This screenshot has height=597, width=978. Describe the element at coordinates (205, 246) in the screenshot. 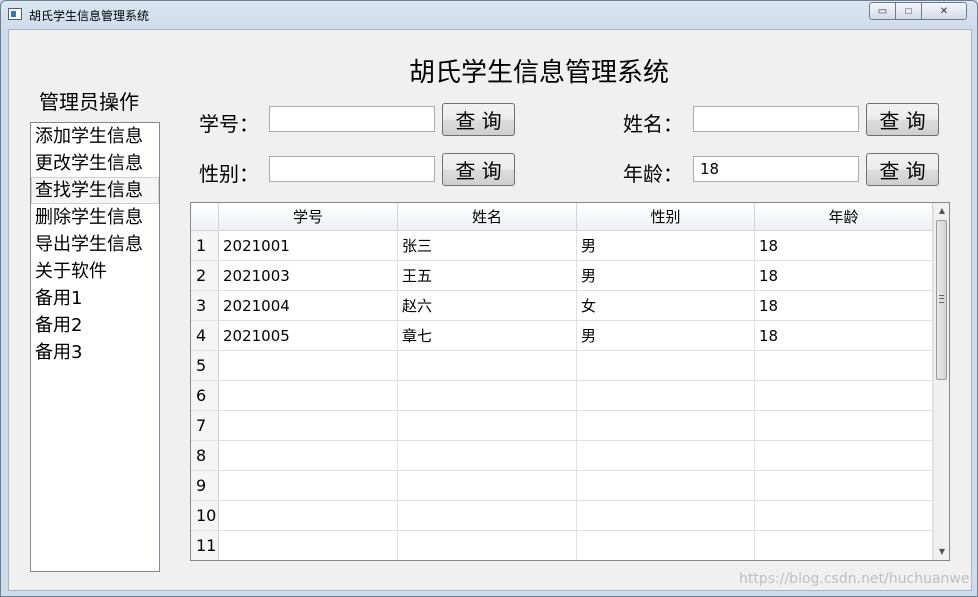

I see `row-number: 1` at that location.